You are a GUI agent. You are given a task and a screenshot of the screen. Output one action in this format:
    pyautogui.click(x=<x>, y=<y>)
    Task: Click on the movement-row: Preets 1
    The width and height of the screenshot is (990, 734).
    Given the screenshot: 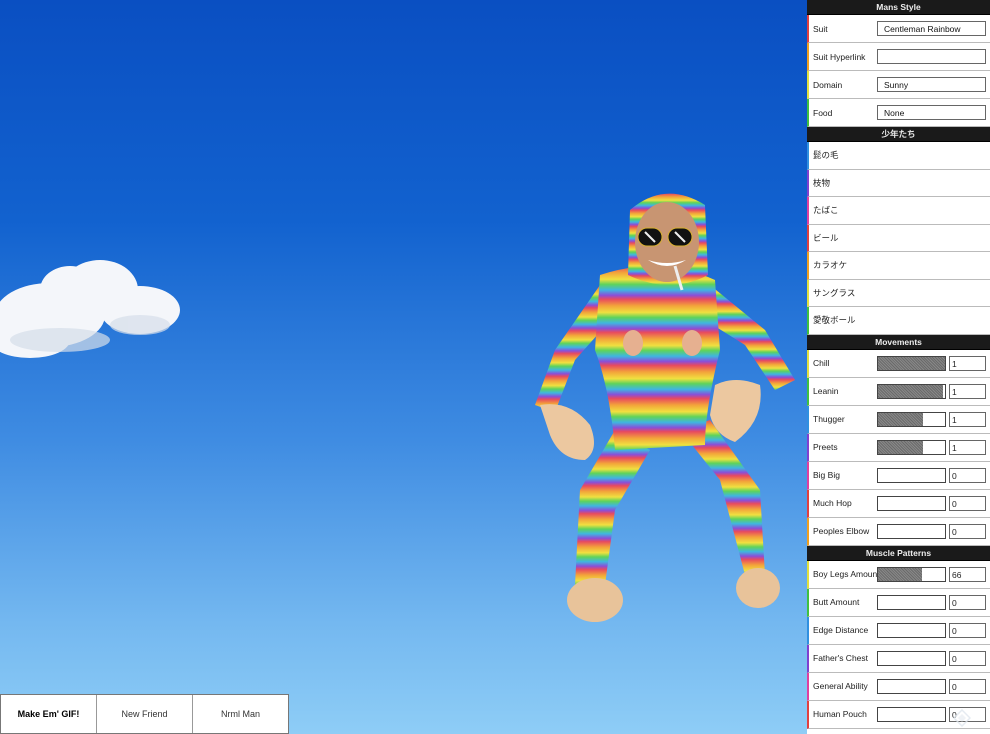 What is the action you would take?
    pyautogui.click(x=898, y=447)
    